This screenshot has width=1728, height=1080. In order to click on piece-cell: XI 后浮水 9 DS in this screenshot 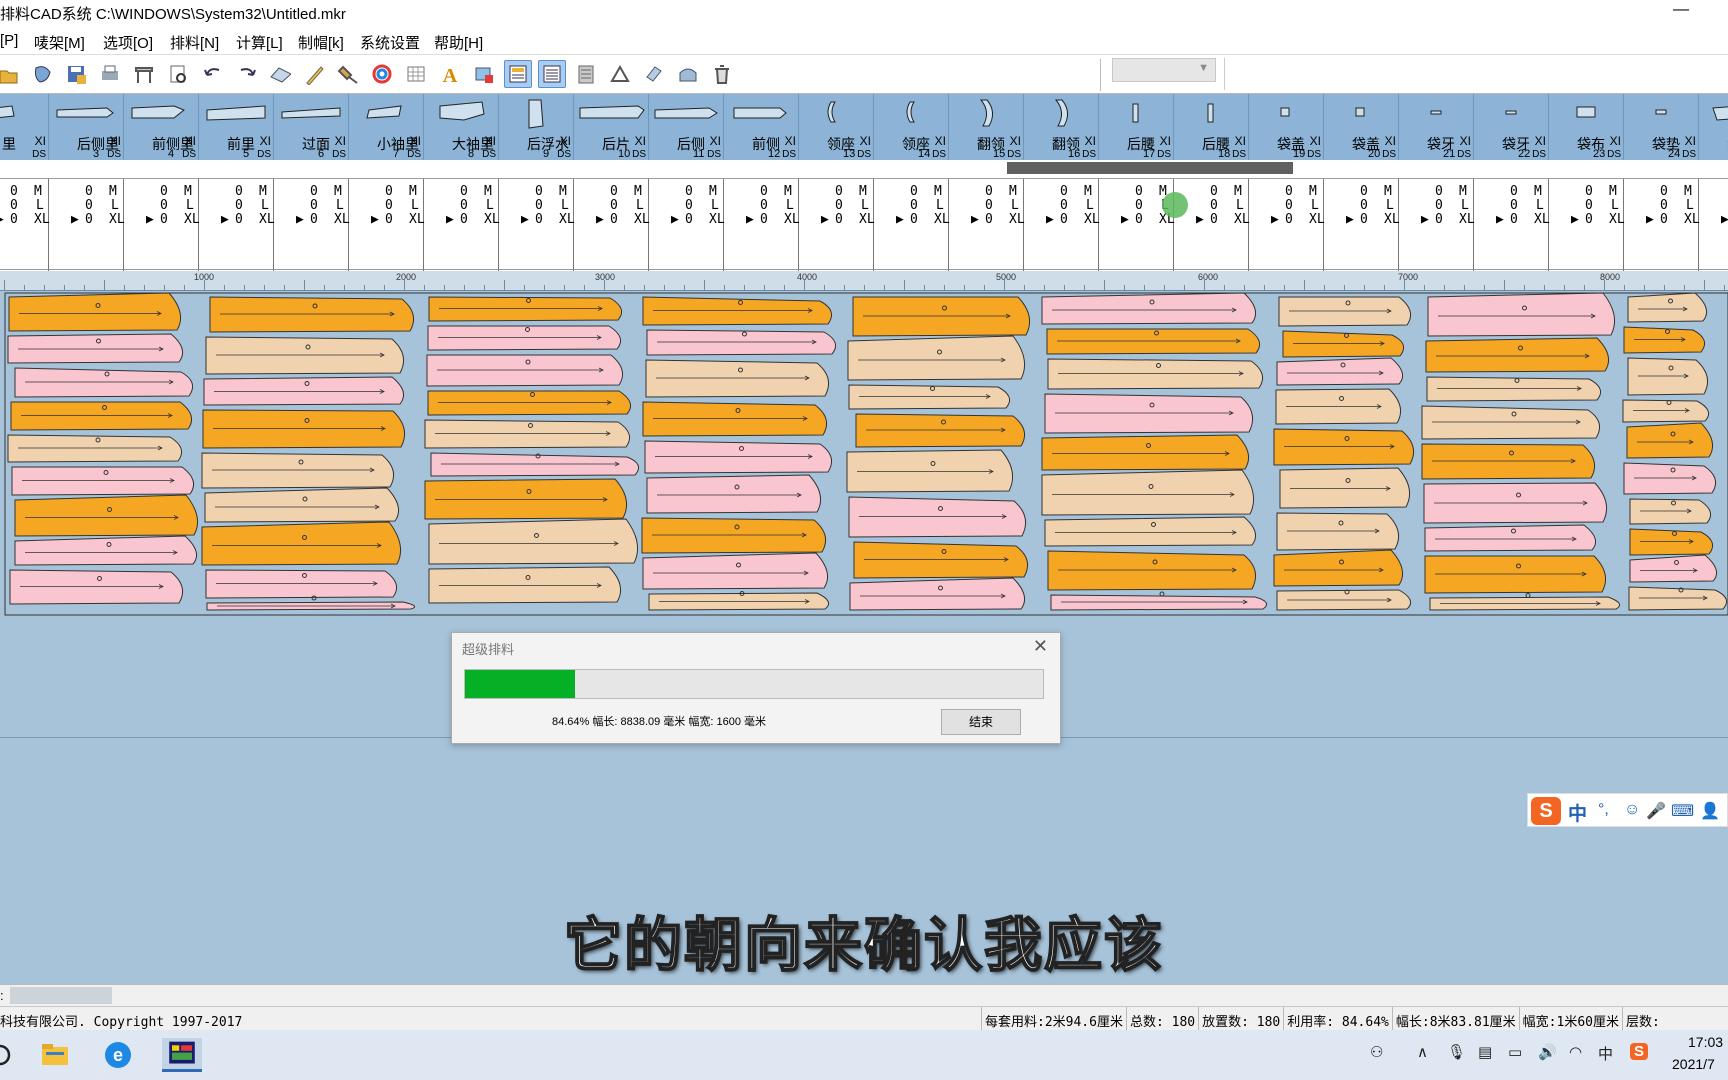, I will do `click(536, 127)`.